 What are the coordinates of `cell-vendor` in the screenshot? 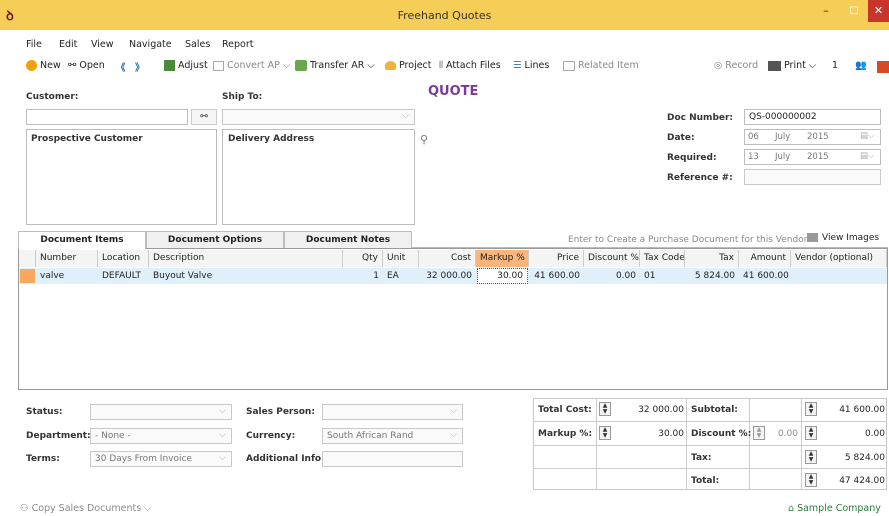 It's located at (839, 276).